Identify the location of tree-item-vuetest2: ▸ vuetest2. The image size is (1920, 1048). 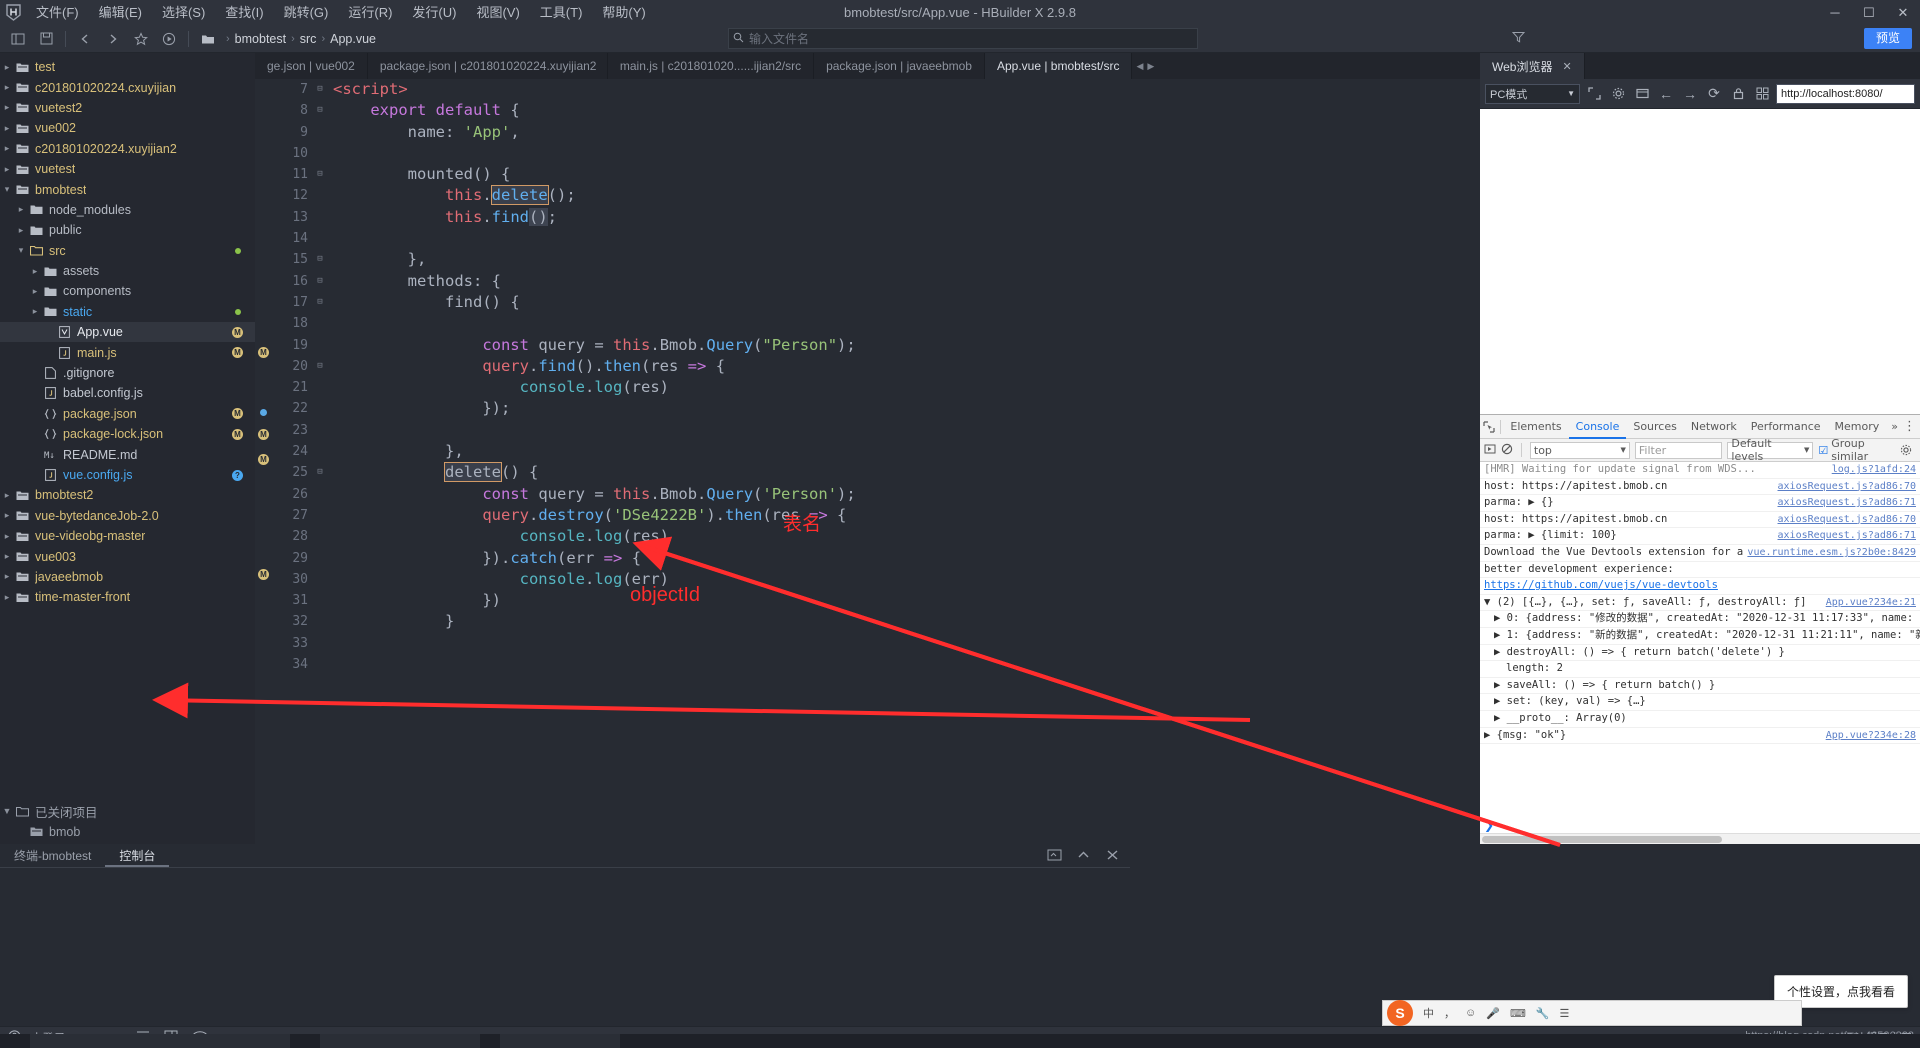
(127, 108).